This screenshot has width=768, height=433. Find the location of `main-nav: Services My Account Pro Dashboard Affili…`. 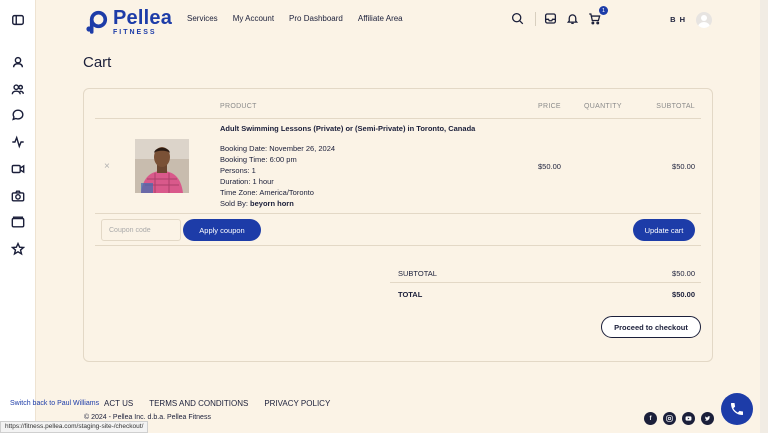

main-nav: Services My Account Pro Dashboard Affili… is located at coordinates (302, 18).